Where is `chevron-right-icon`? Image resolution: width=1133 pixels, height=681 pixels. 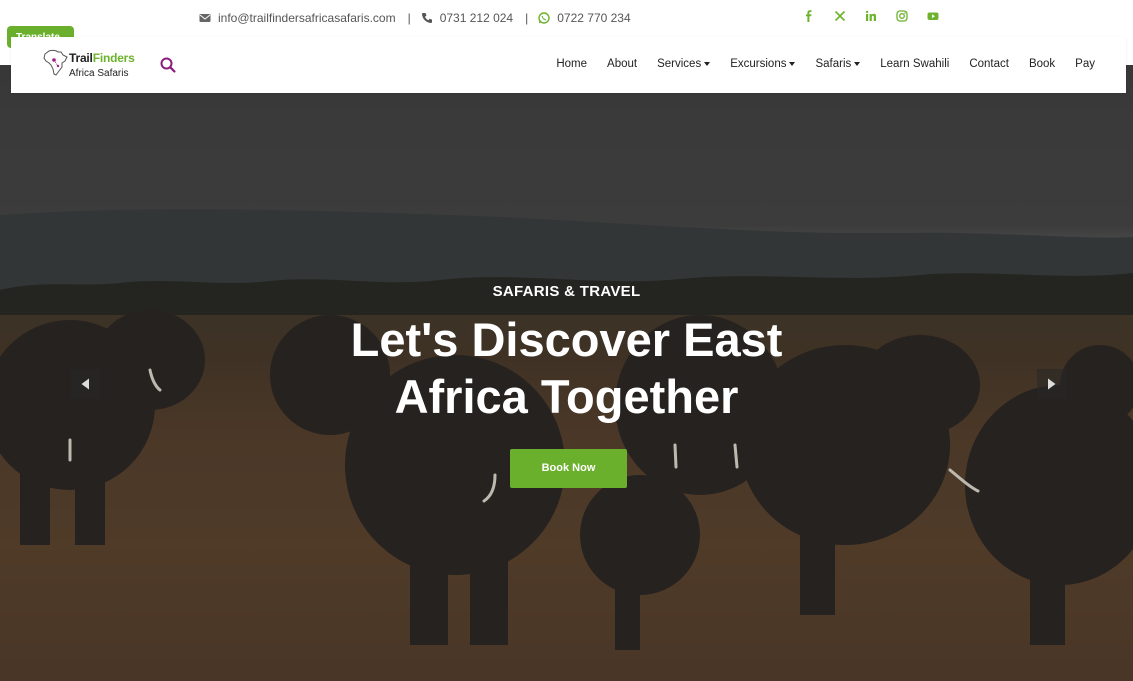 chevron-right-icon is located at coordinates (1052, 384).